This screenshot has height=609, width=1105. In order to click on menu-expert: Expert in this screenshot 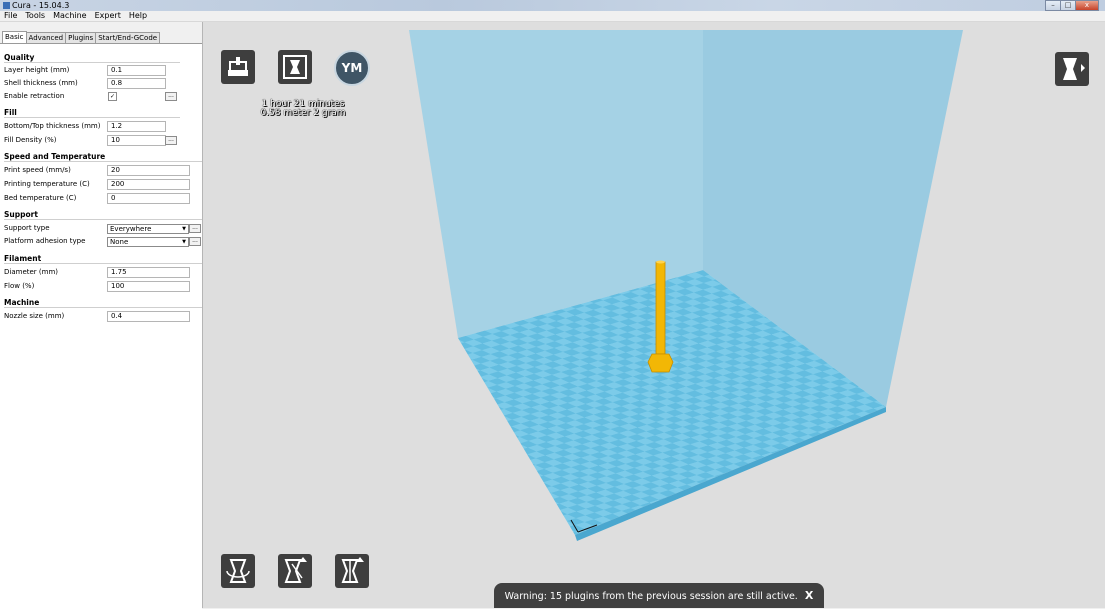, I will do `click(108, 16)`.